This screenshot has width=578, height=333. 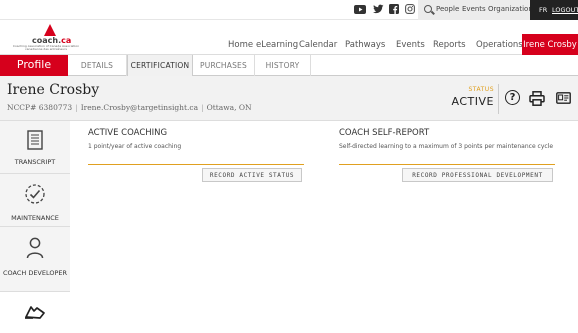 What do you see at coordinates (34, 65) in the screenshot?
I see `profile-label: Profile` at bounding box center [34, 65].